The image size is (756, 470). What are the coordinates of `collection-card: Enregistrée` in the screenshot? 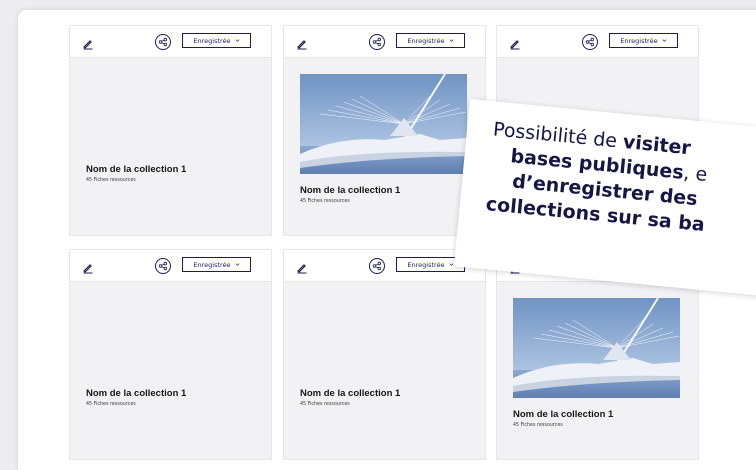 It's located at (384, 130).